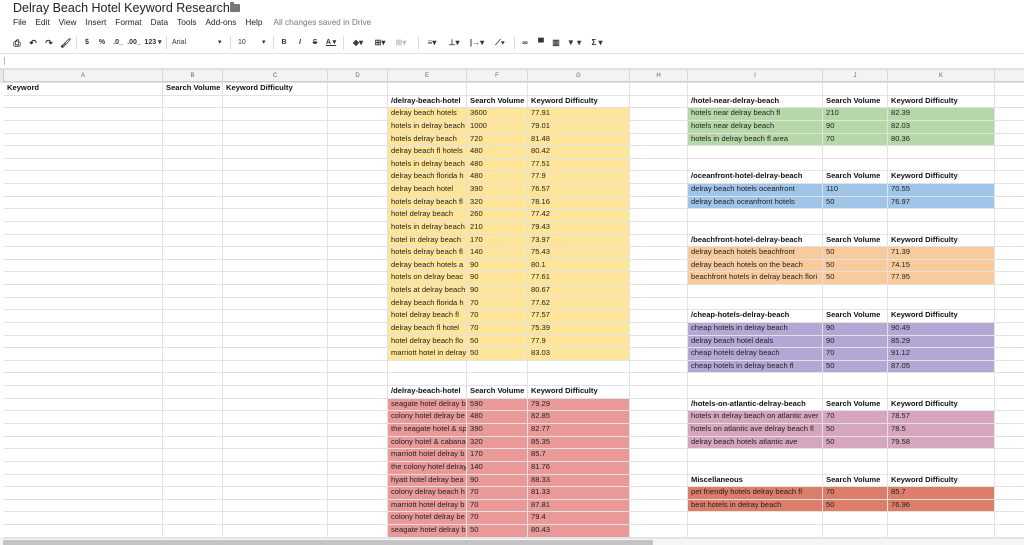  What do you see at coordinates (1009, 76) in the screenshot?
I see `column-header-l: L` at bounding box center [1009, 76].